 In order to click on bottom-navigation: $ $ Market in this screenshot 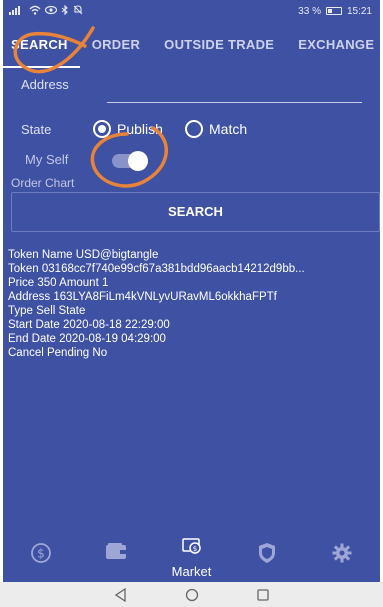, I will do `click(191, 555)`.